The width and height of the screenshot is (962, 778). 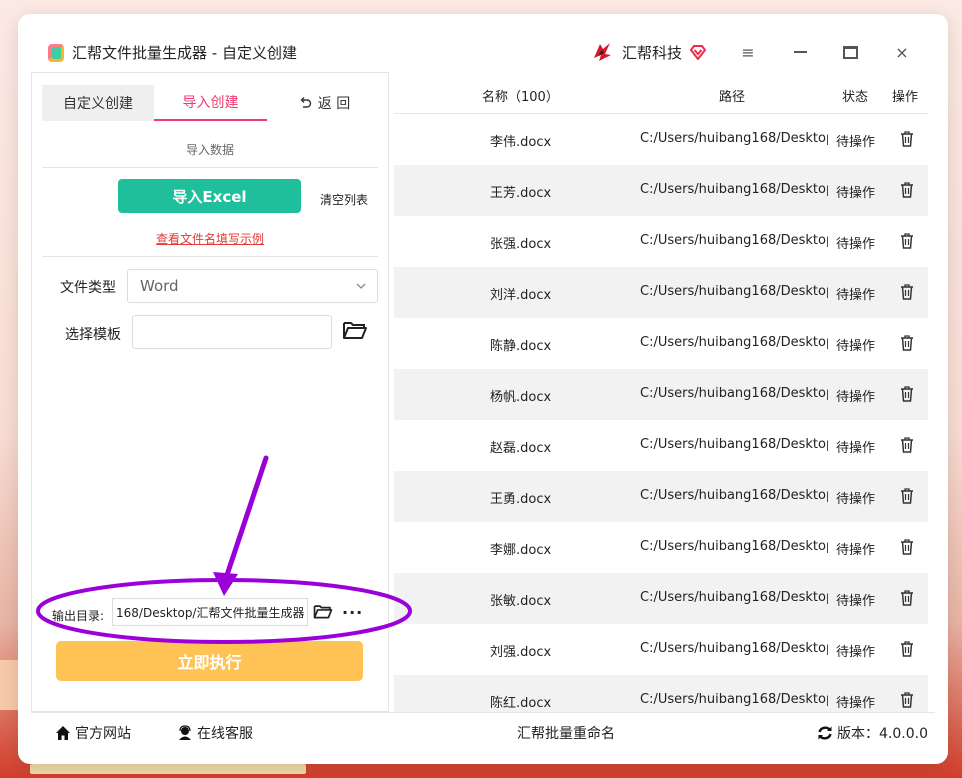 I want to click on file-name: 杨帆.docx, so click(x=521, y=397).